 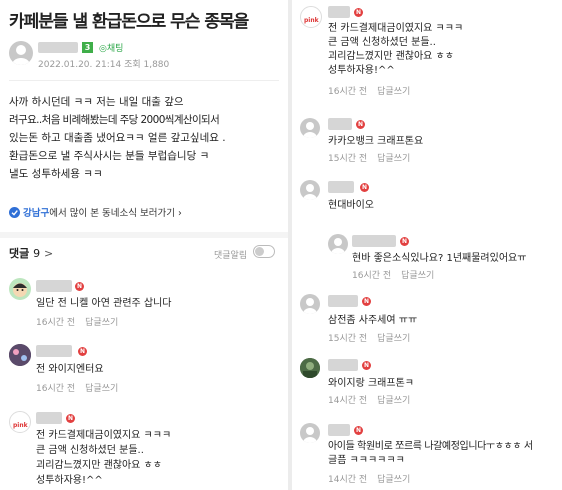 I want to click on post-meta: 2022.01.20. 21:14 조회 1,880, so click(x=103, y=63).